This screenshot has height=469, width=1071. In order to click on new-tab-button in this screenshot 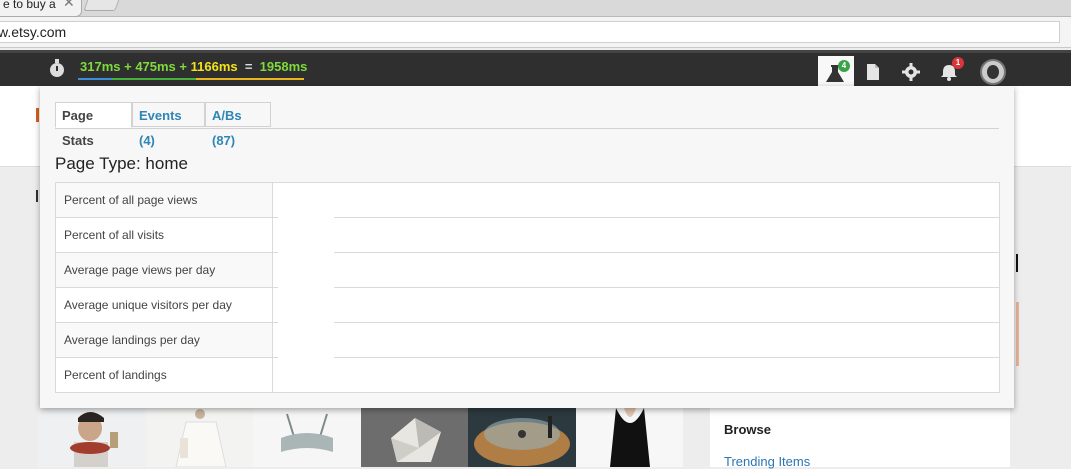, I will do `click(102, 5)`.